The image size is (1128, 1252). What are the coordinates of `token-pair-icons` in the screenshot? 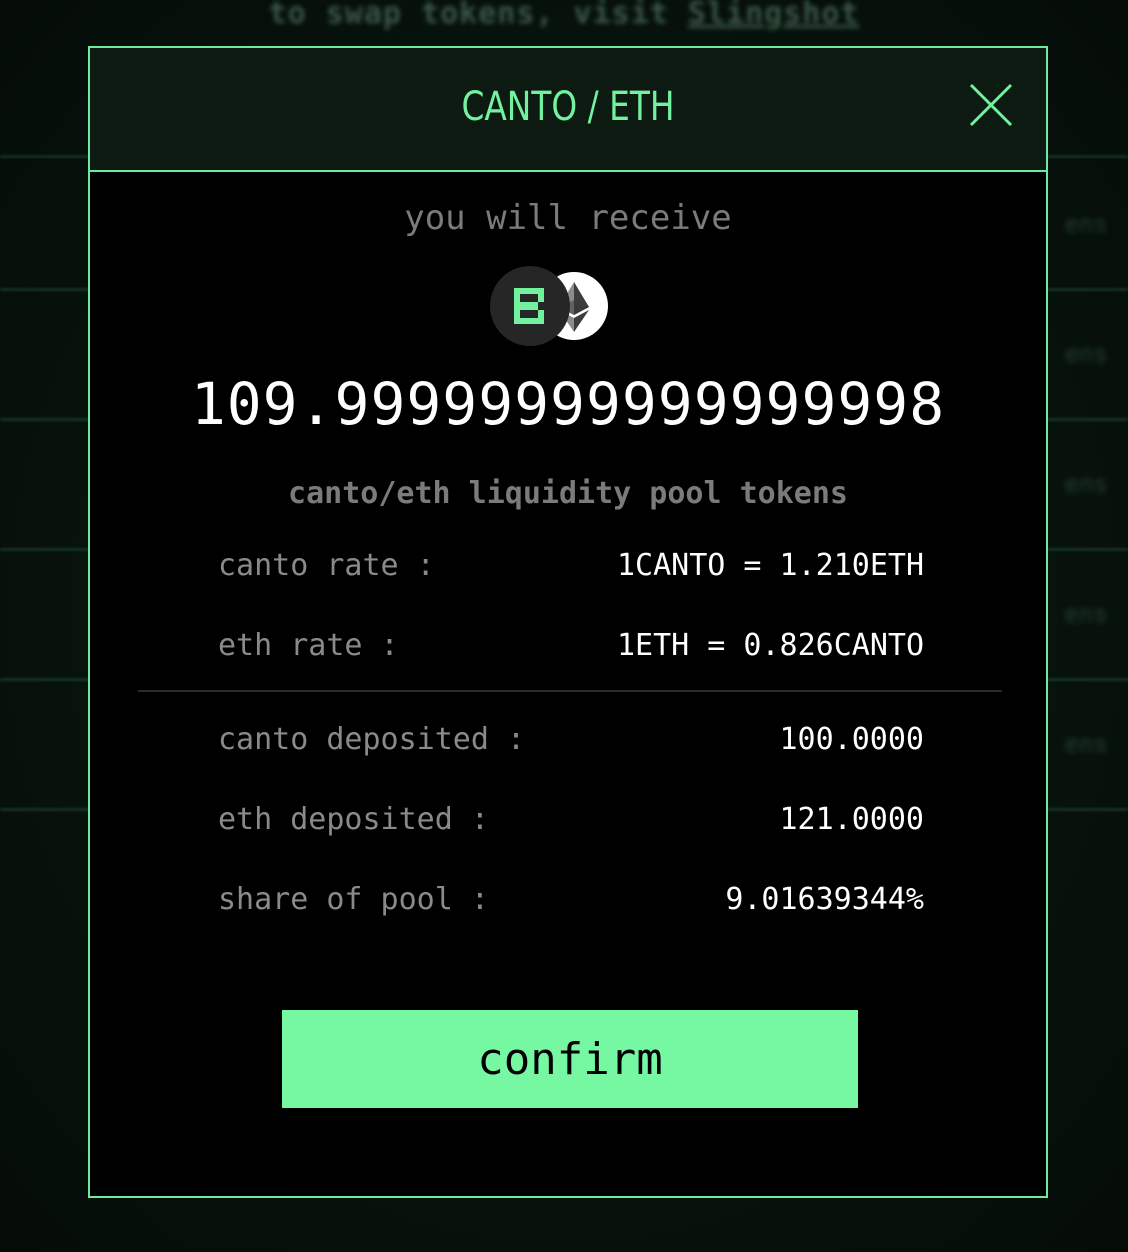 It's located at (555, 307).